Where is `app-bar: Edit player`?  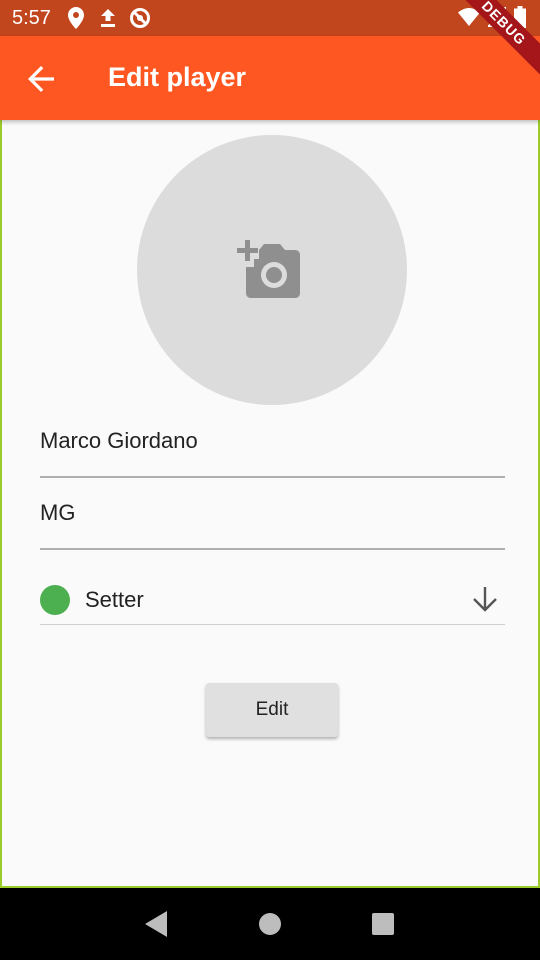
app-bar: Edit player is located at coordinates (270, 78).